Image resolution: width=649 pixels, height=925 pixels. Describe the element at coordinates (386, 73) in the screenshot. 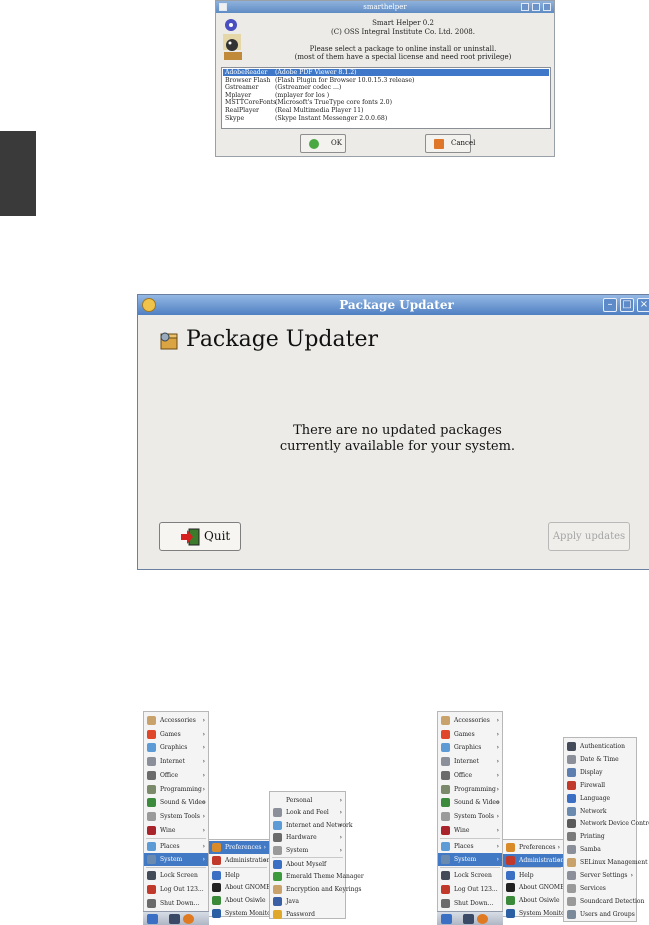

I see `list-item: AdobeReader (Adobe PDF Viewer 8.1.2)` at that location.